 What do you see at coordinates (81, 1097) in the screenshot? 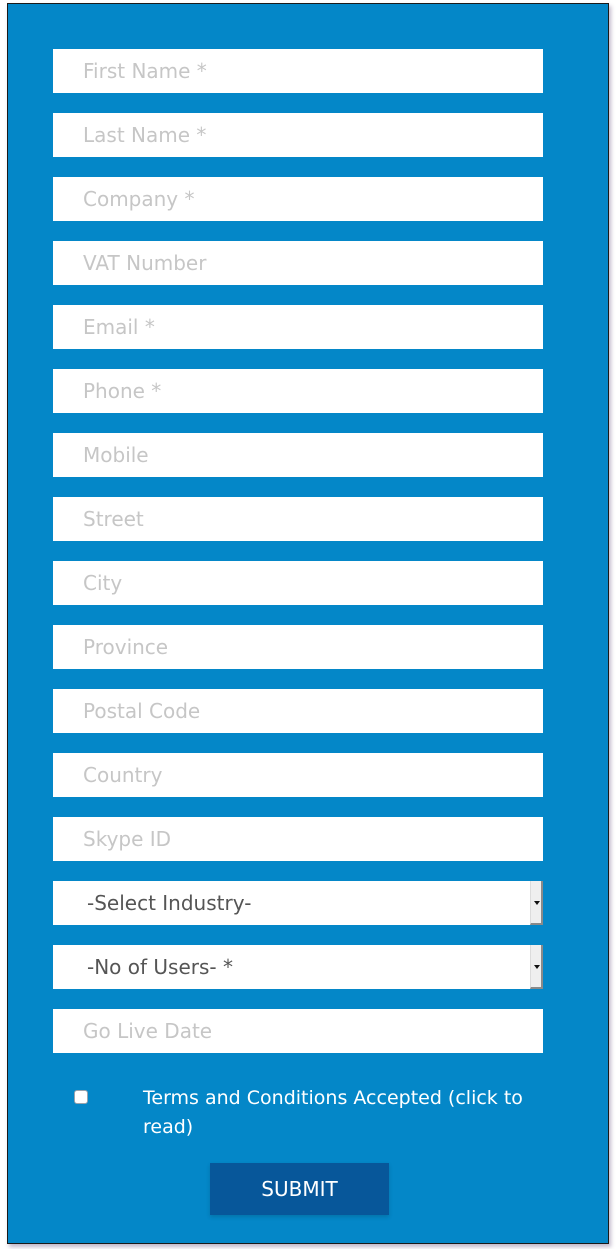
I see `terms-checkbox` at bounding box center [81, 1097].